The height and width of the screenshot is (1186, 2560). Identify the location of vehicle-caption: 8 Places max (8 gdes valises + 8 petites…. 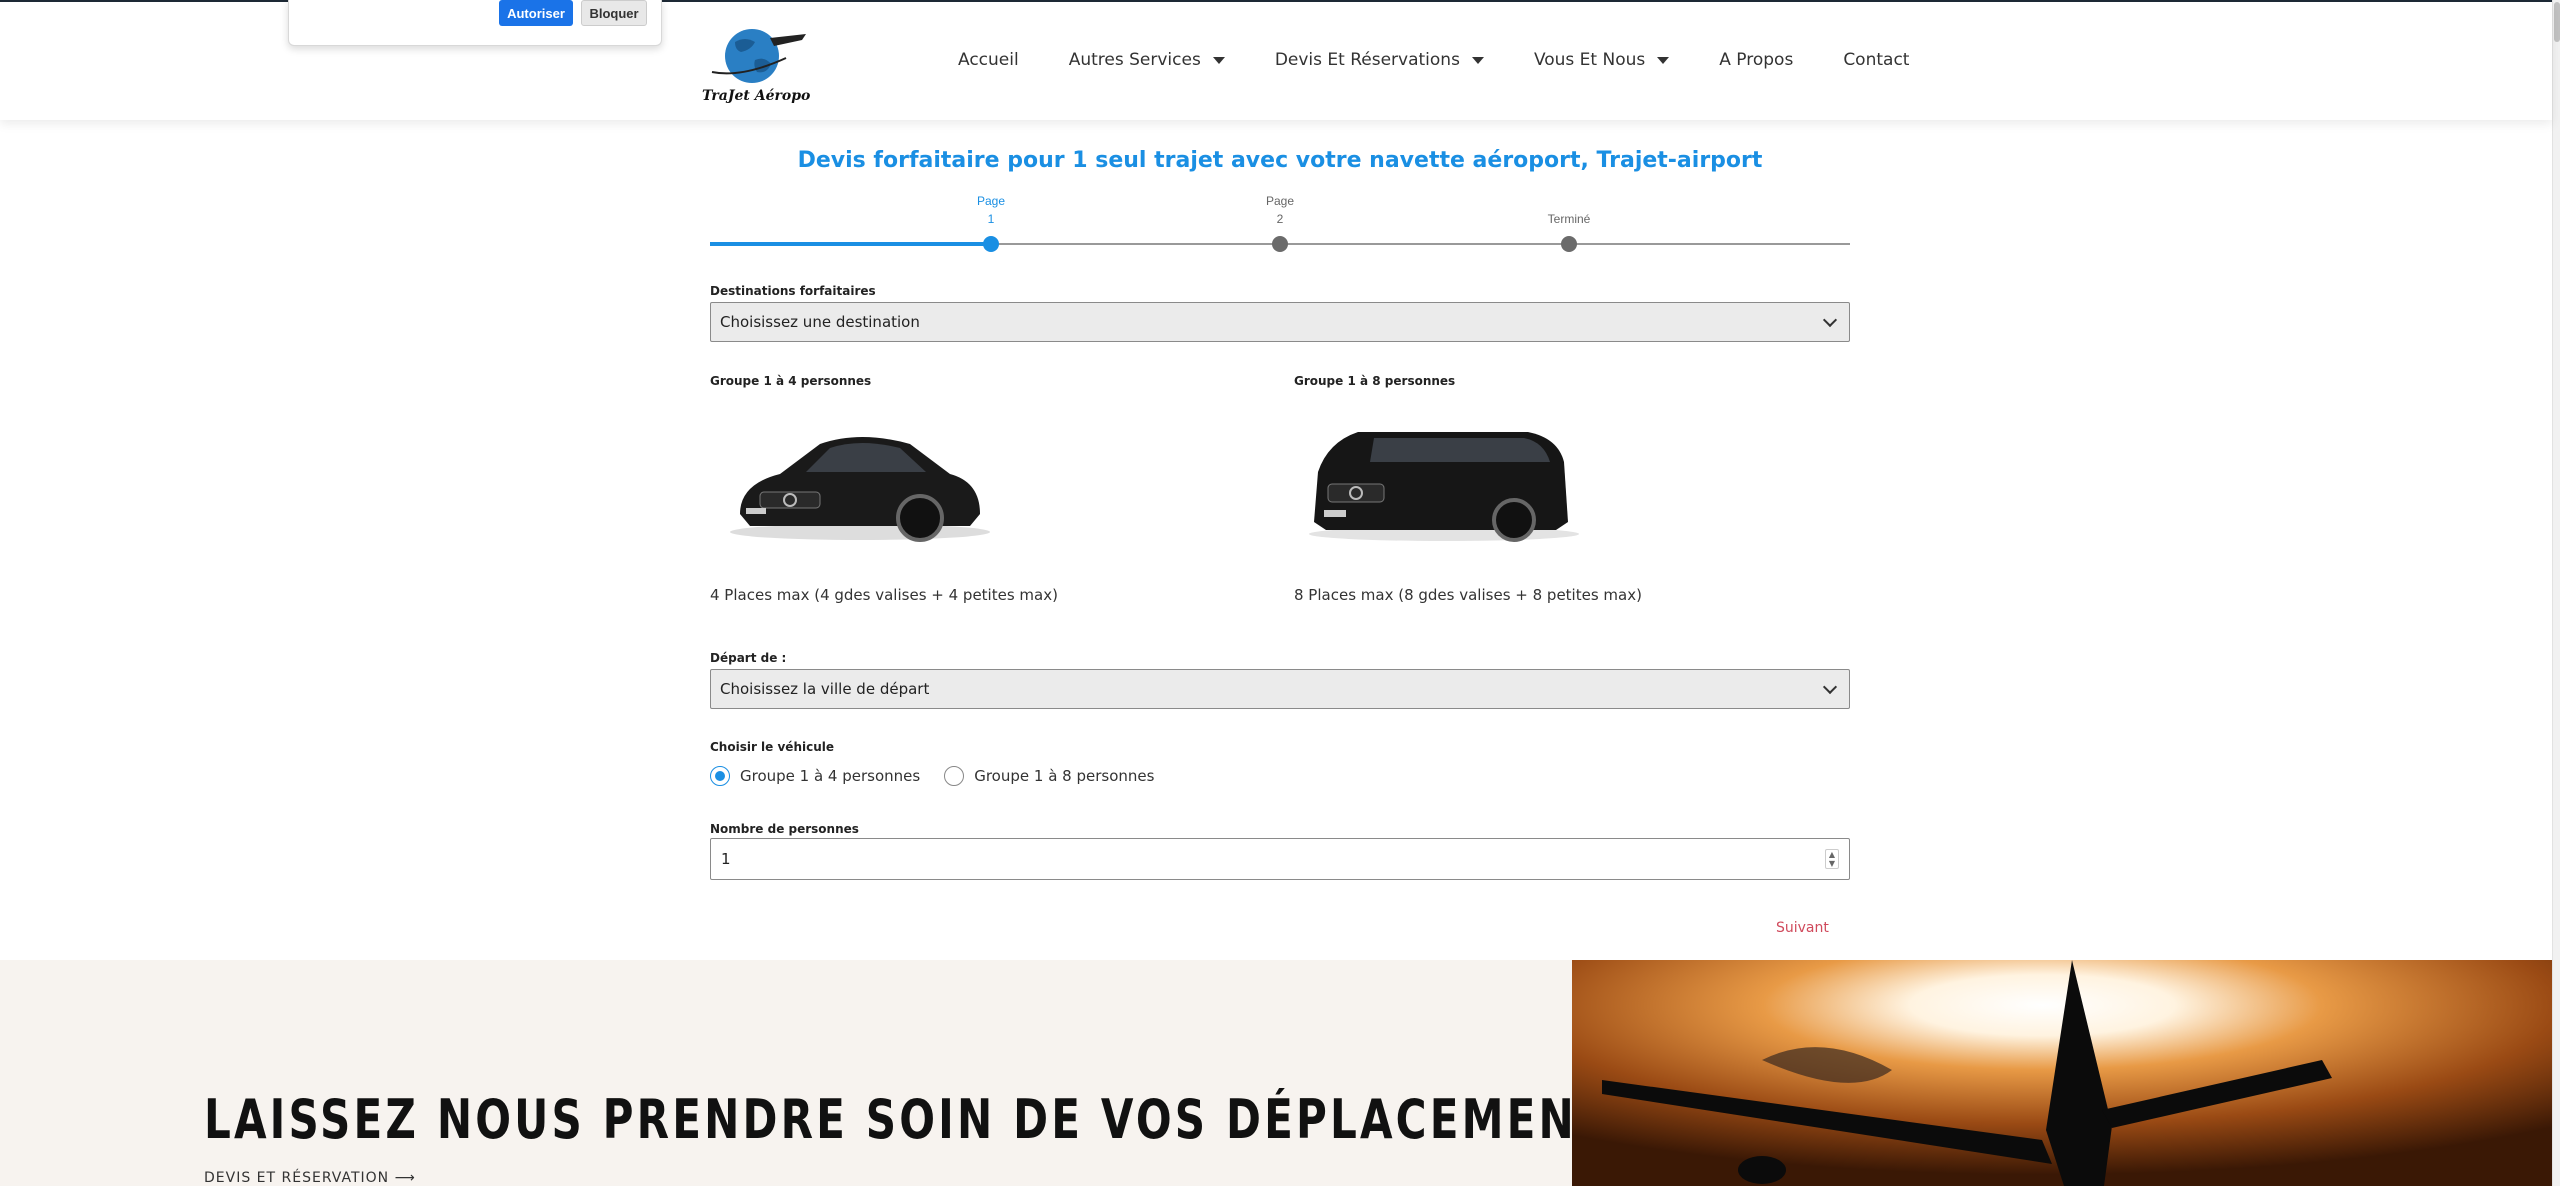
(1468, 595).